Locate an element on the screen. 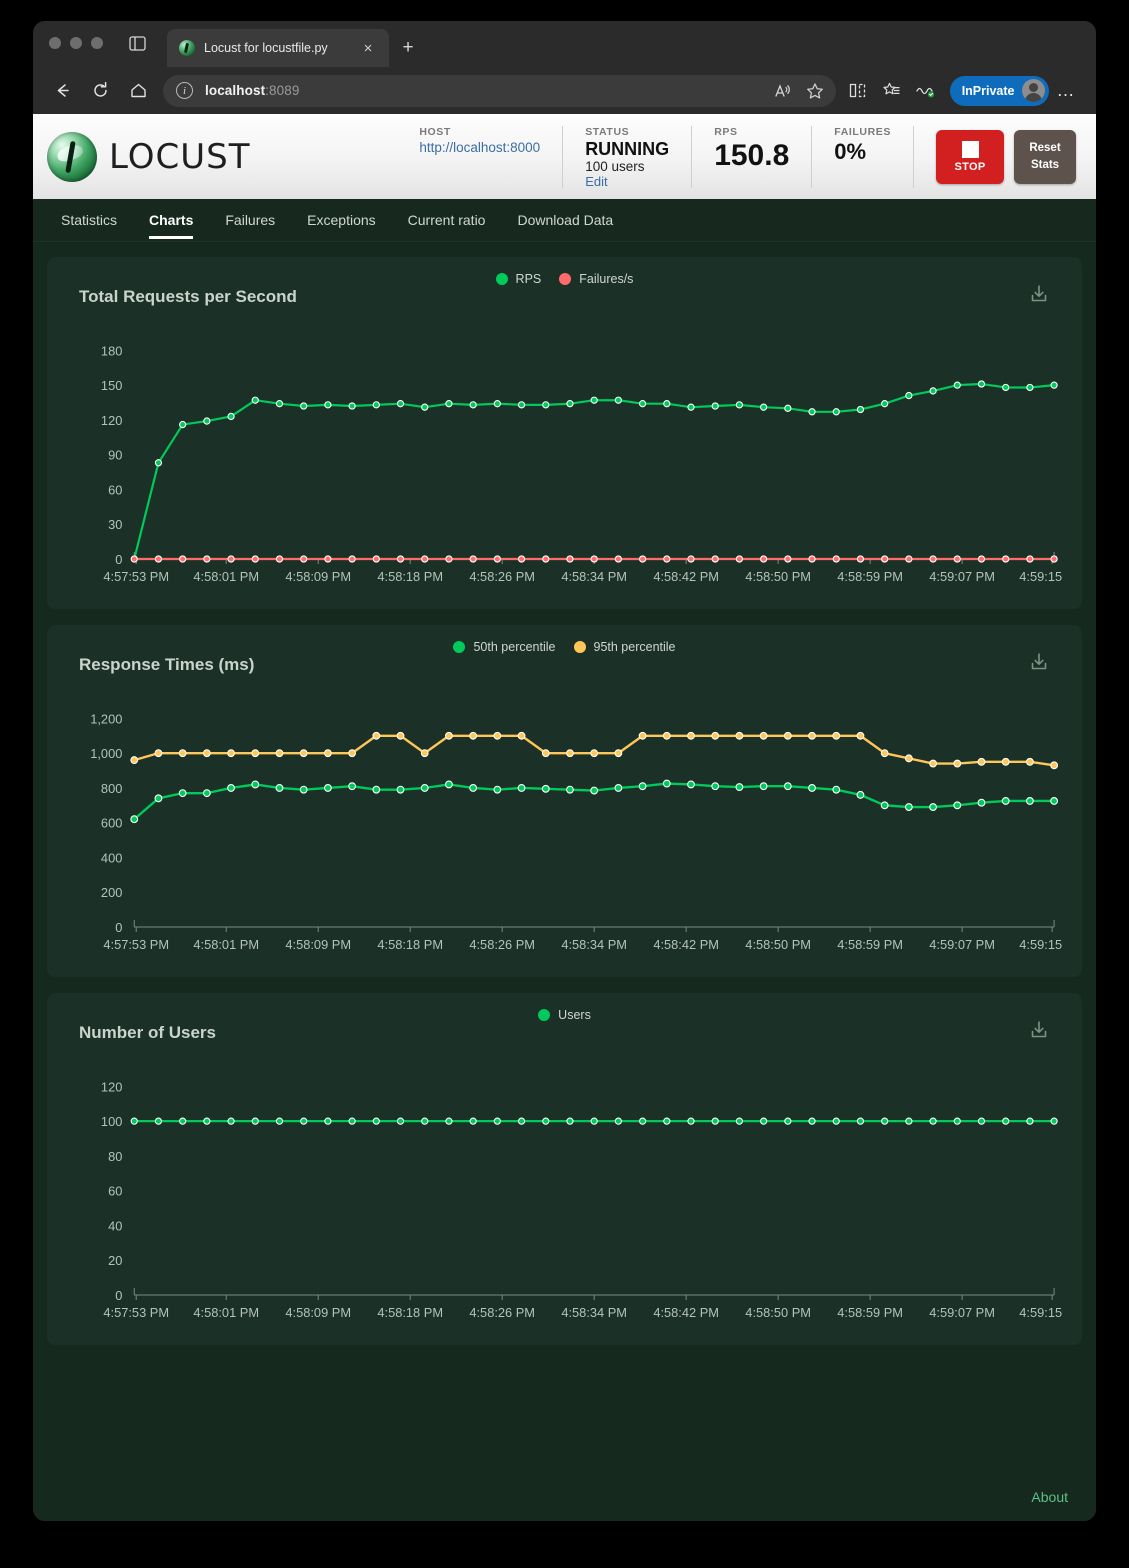 The image size is (1129, 1568). legend-item-p50: 50th percentile is located at coordinates (504, 647).